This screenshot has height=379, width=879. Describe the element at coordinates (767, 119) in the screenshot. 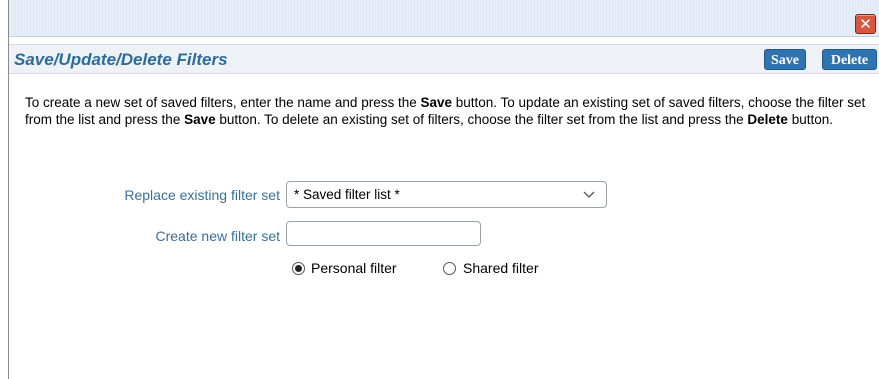

I see `instructions-delete-keyword: Delete` at that location.